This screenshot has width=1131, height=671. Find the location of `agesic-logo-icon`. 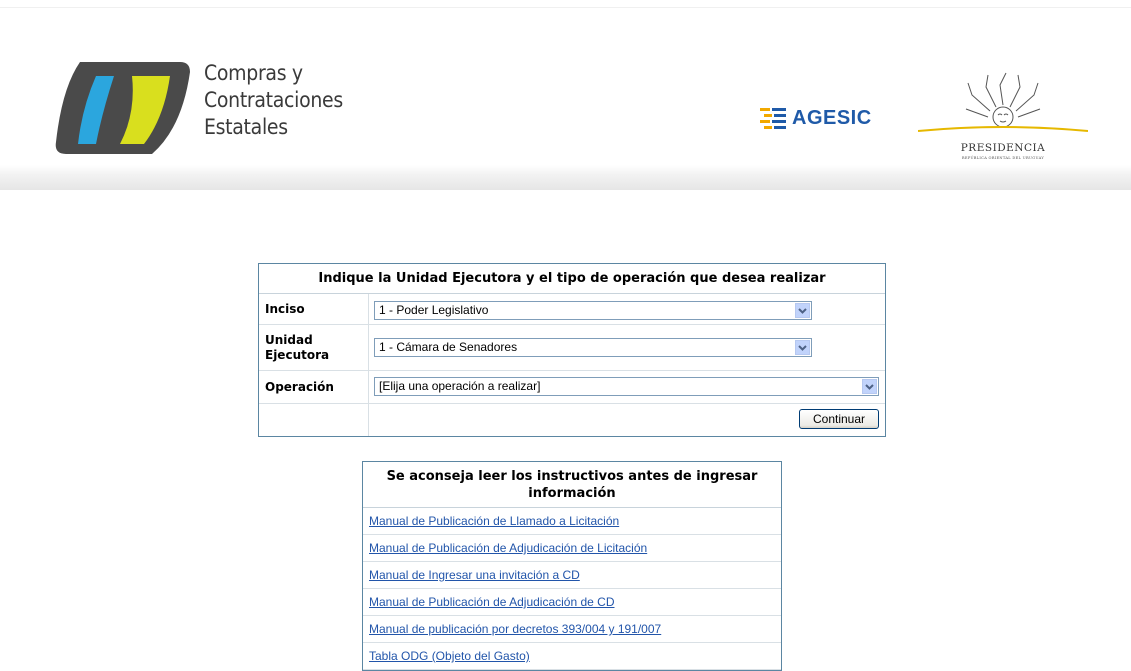

agesic-logo-icon is located at coordinates (773, 118).